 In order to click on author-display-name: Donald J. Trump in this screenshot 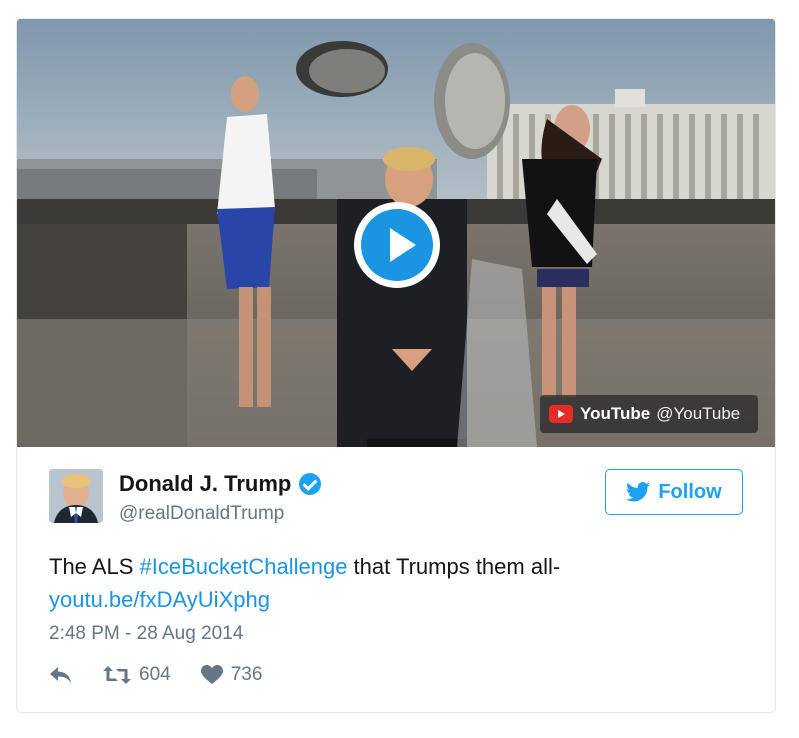, I will do `click(205, 484)`.